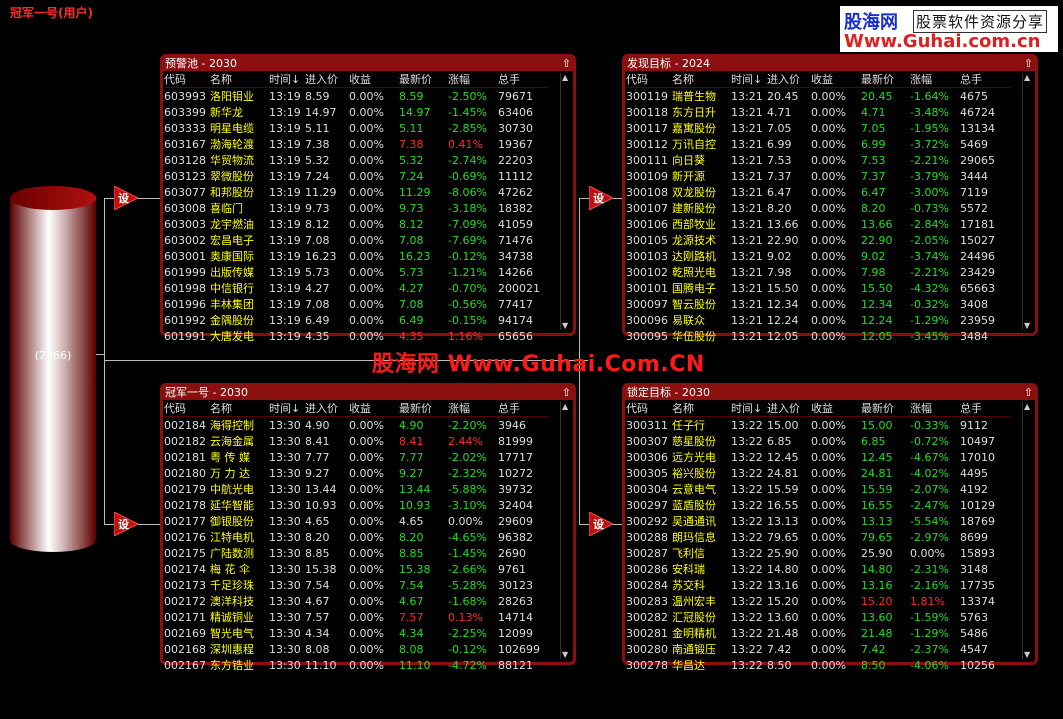  Describe the element at coordinates (356, 649) in the screenshot. I see `table-row: 002168 深圳惠程 13:30 8.08 0.00% 8.08 -0.12% 102699` at that location.